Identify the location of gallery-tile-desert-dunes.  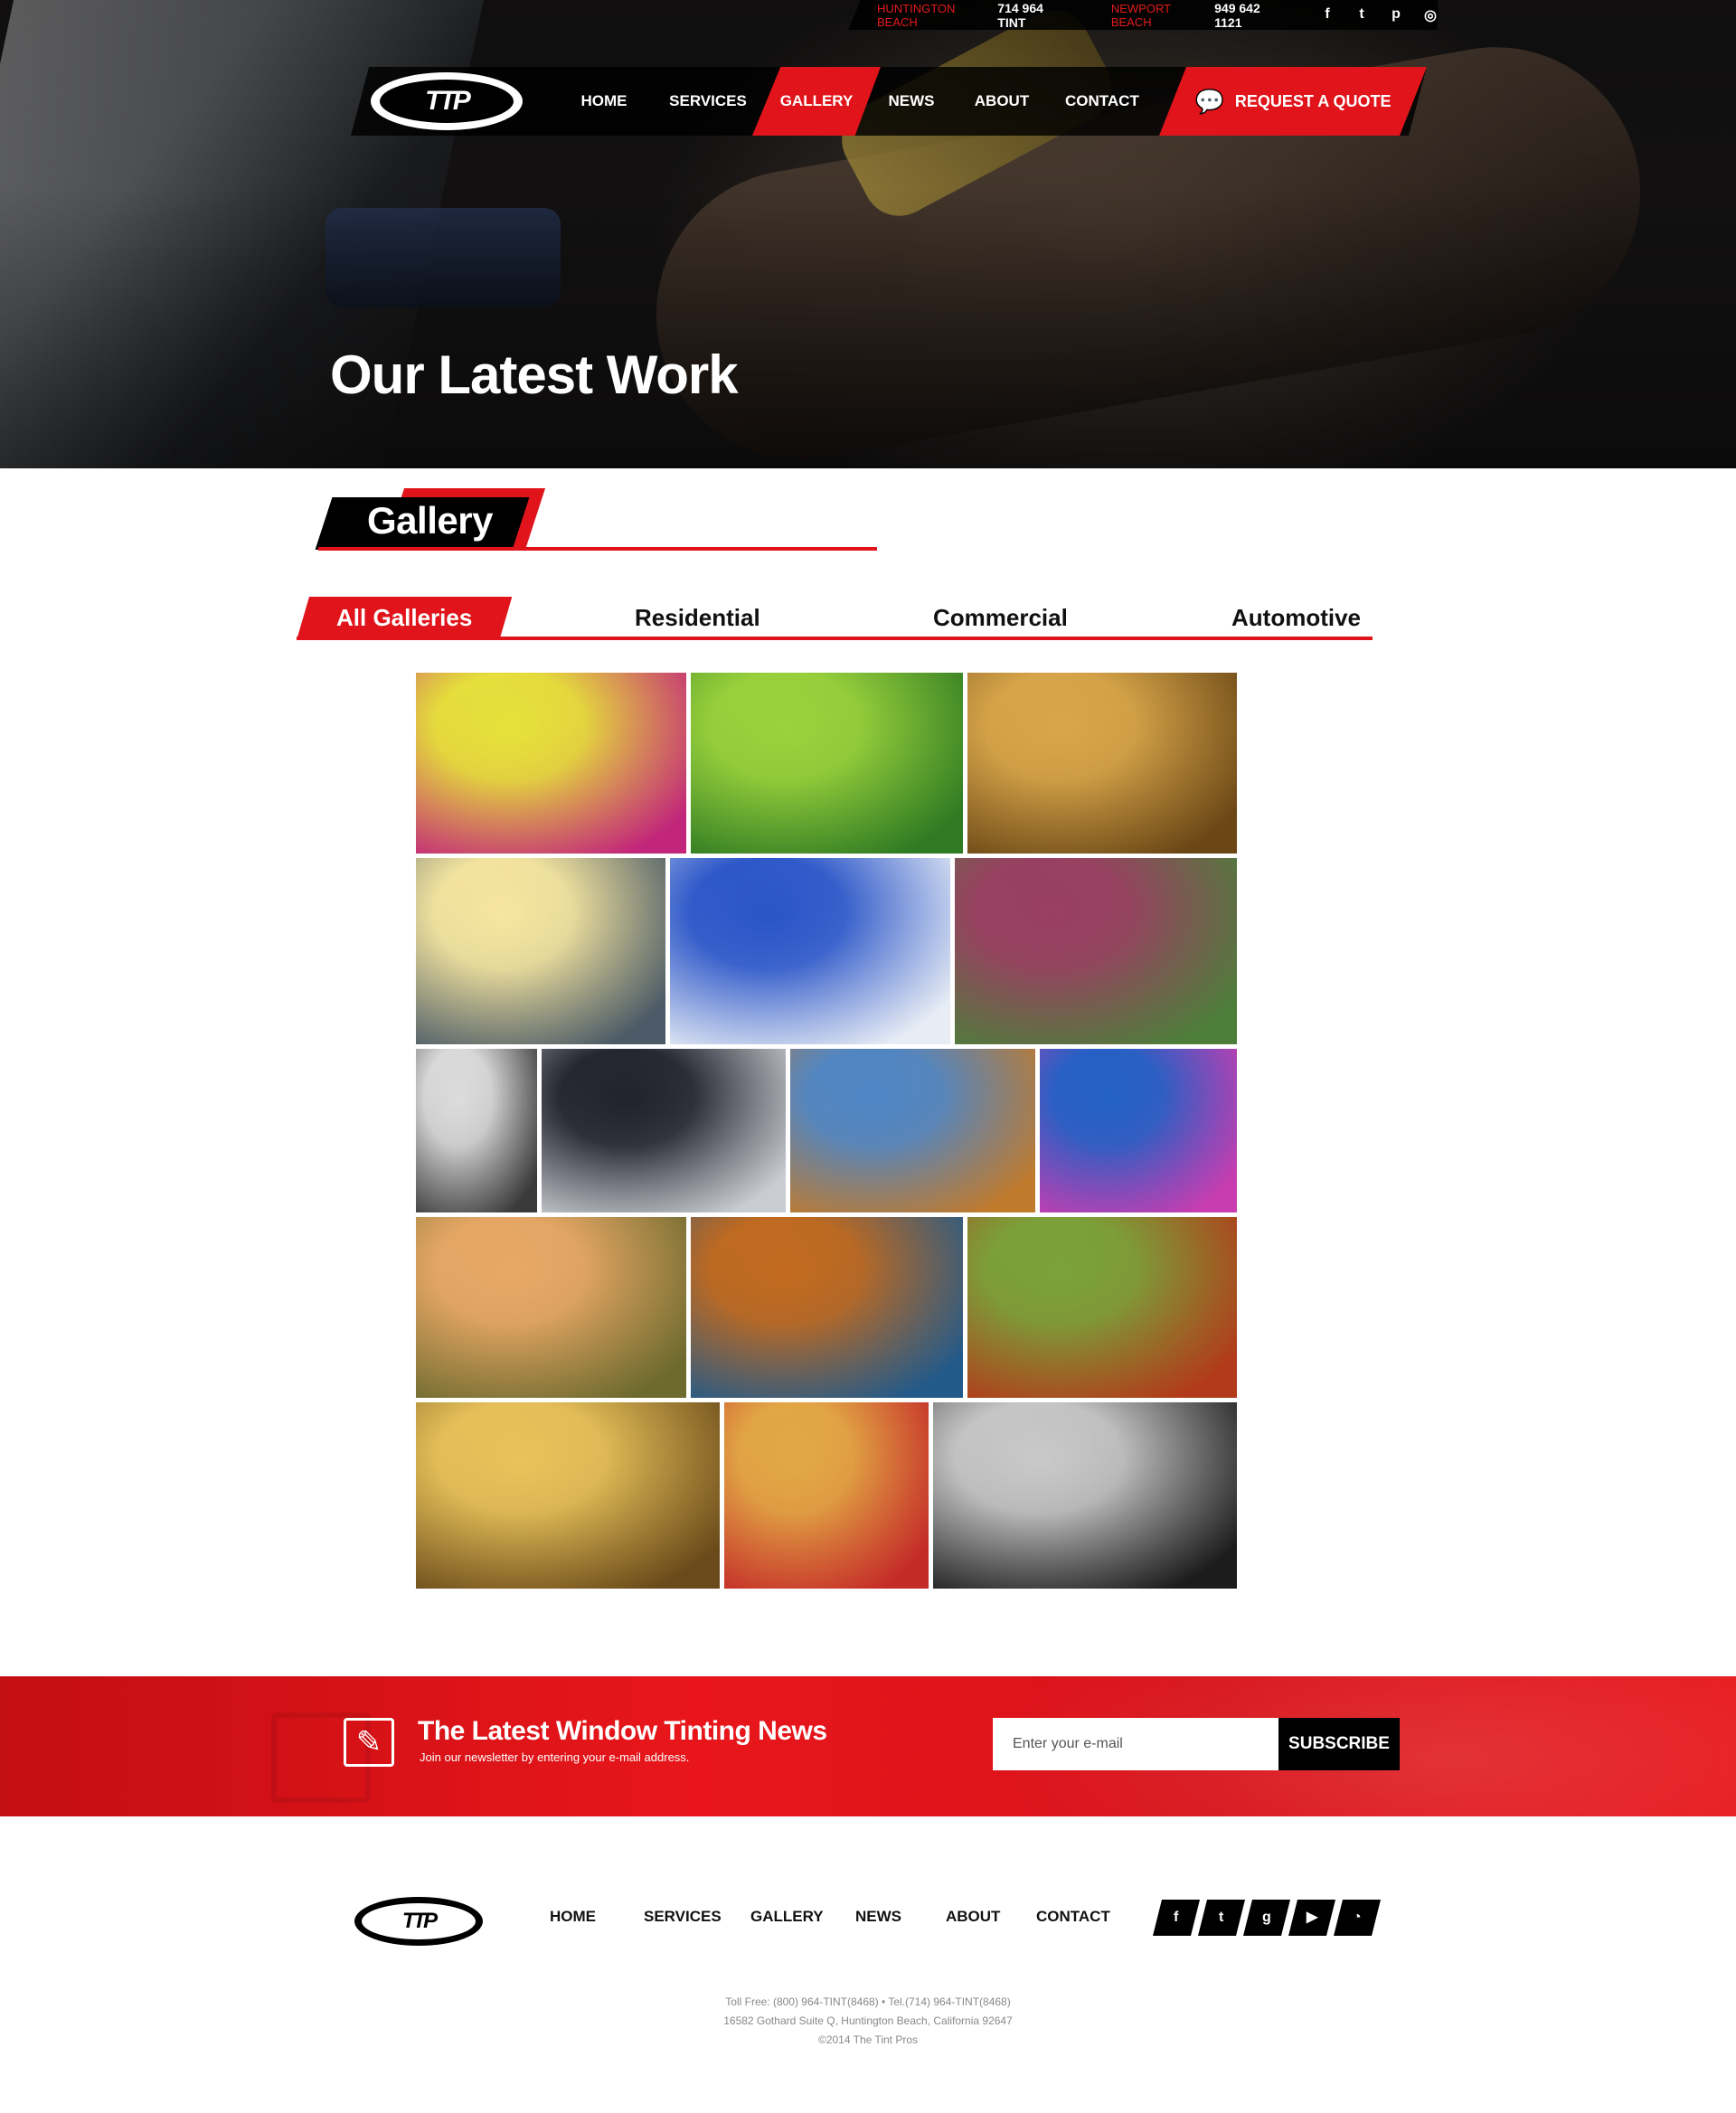
(1102, 763).